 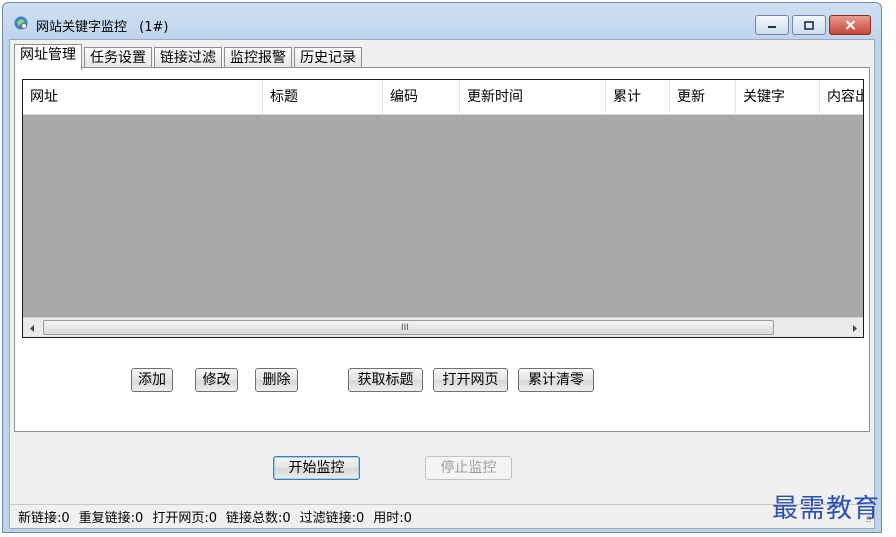 I want to click on title-bar: 网站关键字监控 (1#), so click(x=442, y=20).